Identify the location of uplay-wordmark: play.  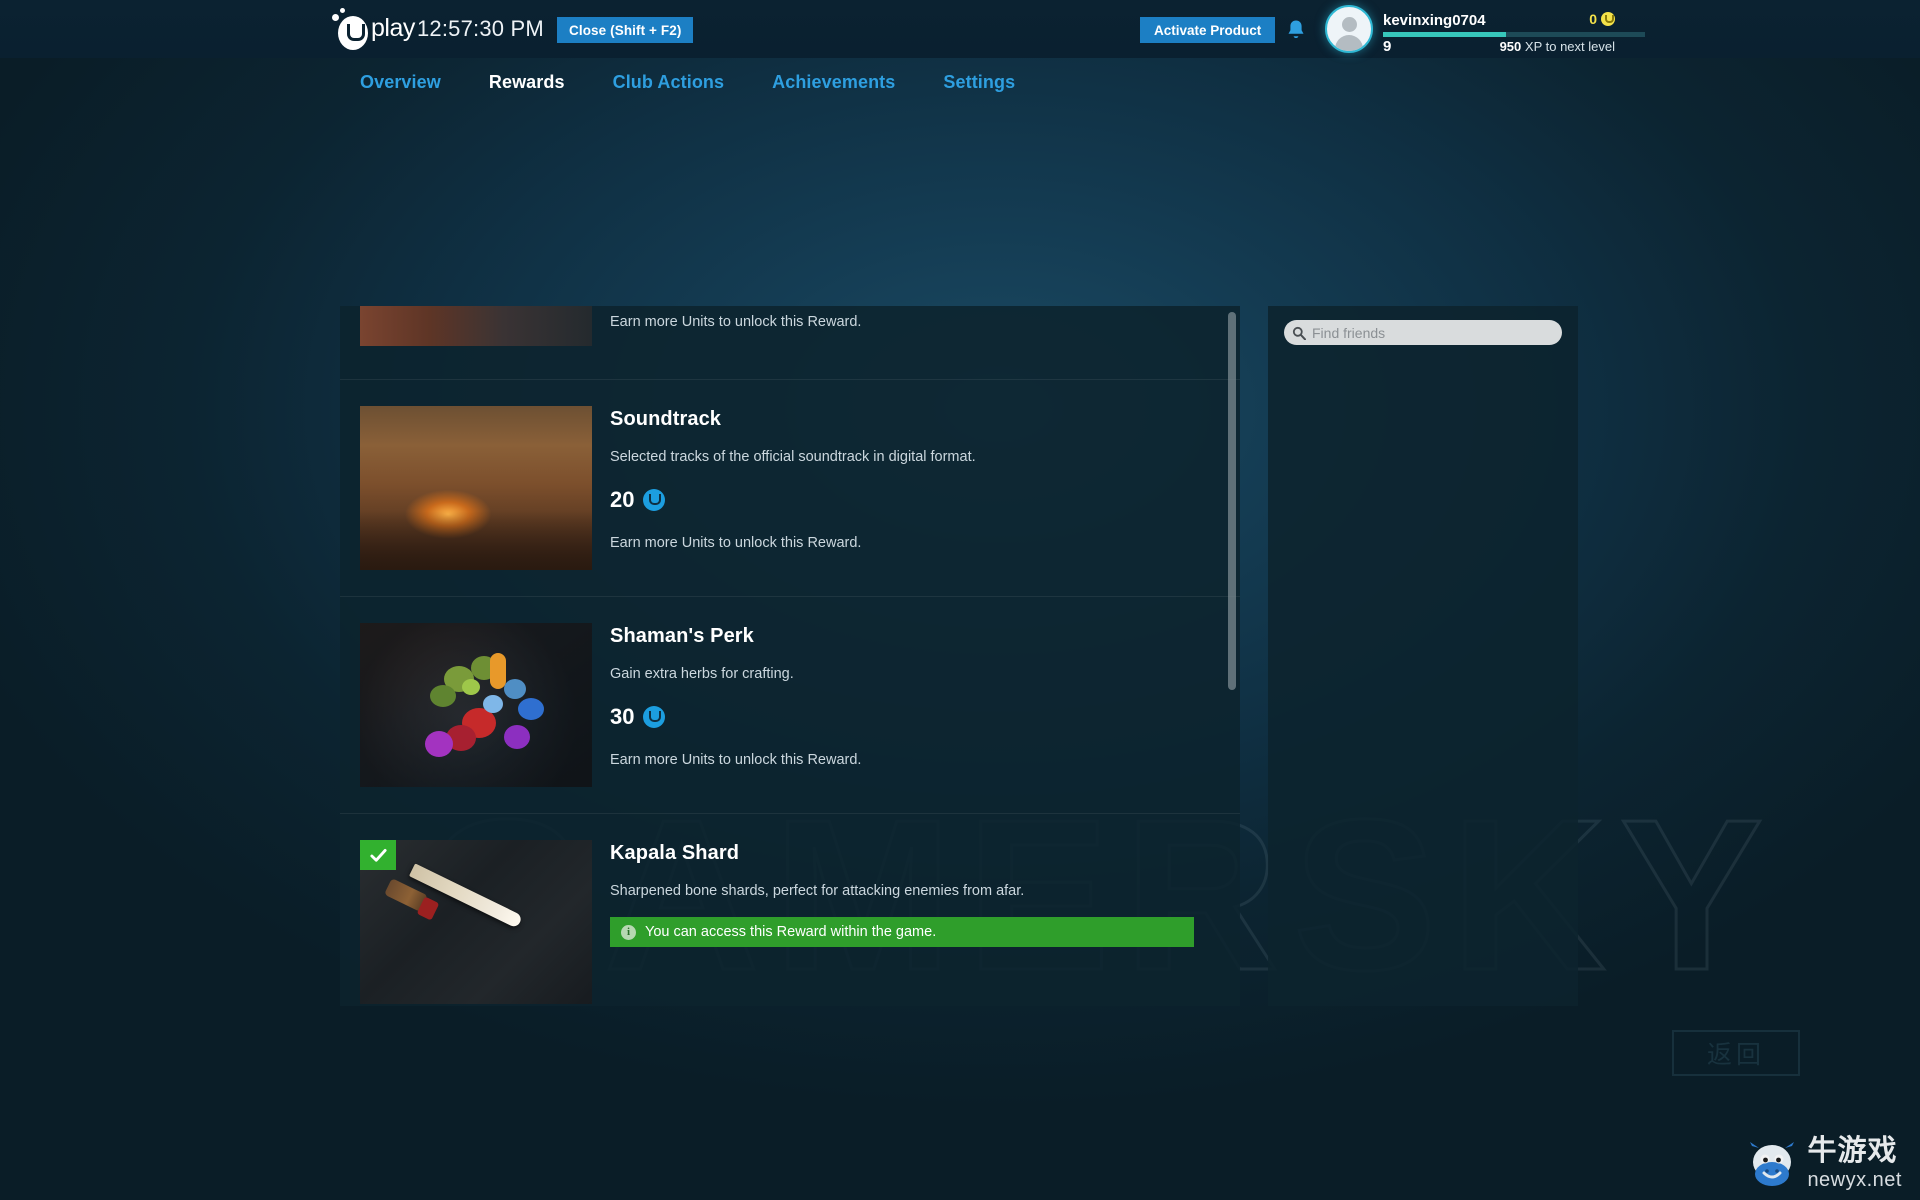
(393, 27).